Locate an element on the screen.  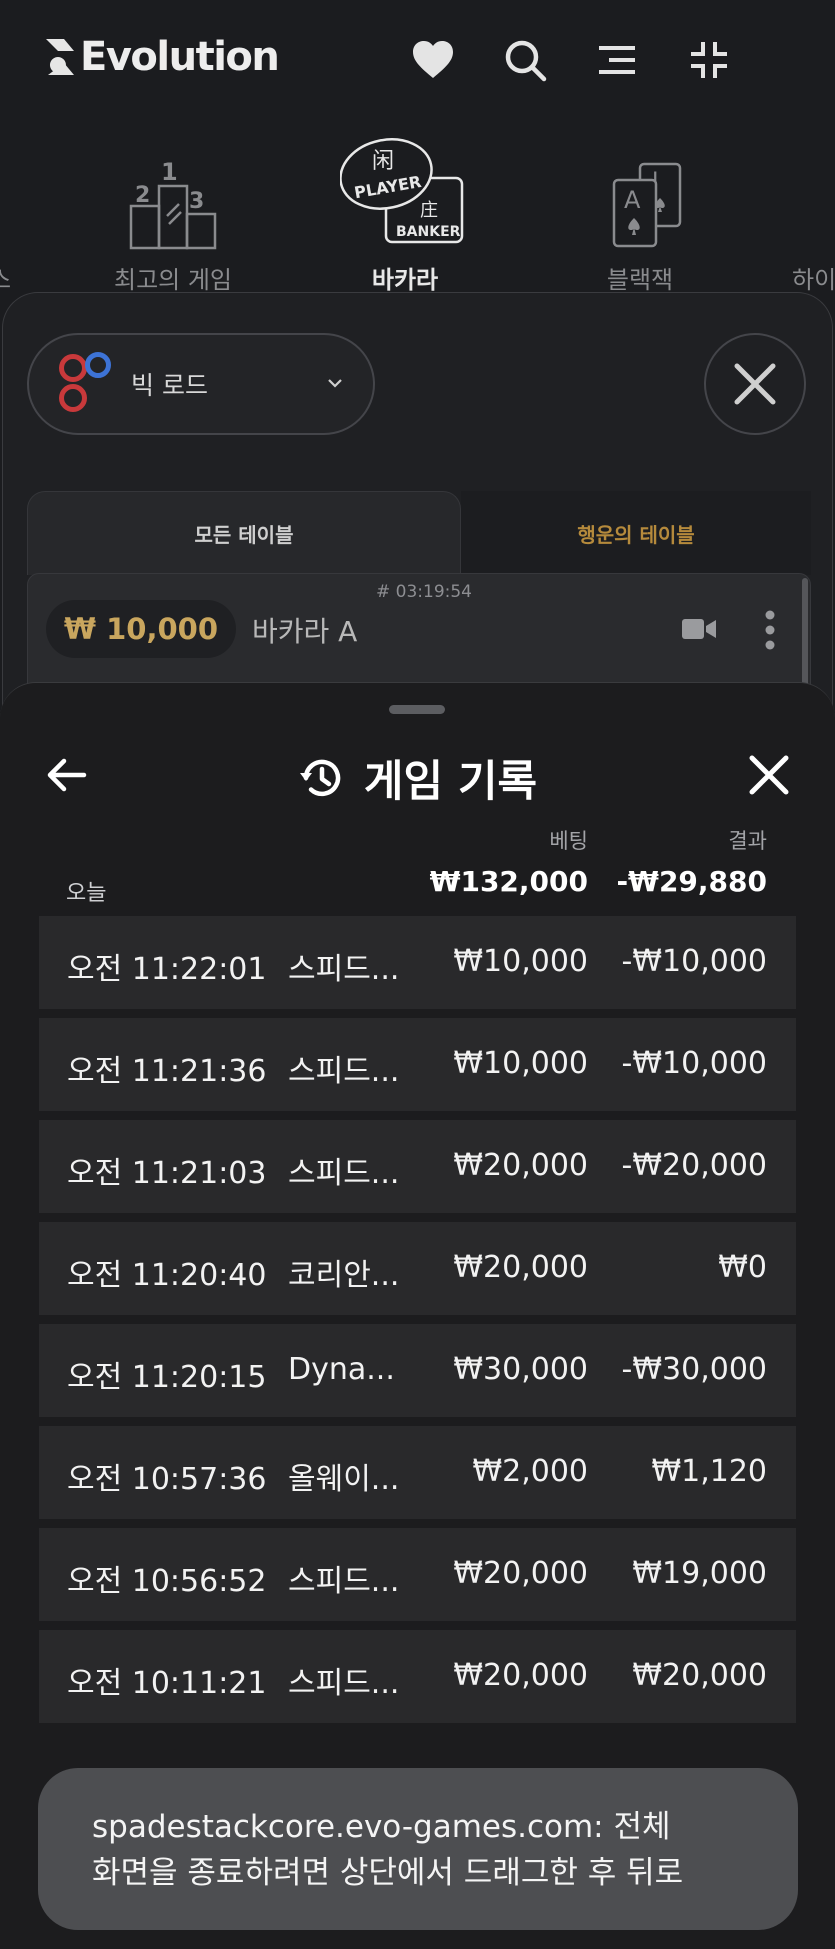
evolution-logo: Evolution is located at coordinates (162, 57).